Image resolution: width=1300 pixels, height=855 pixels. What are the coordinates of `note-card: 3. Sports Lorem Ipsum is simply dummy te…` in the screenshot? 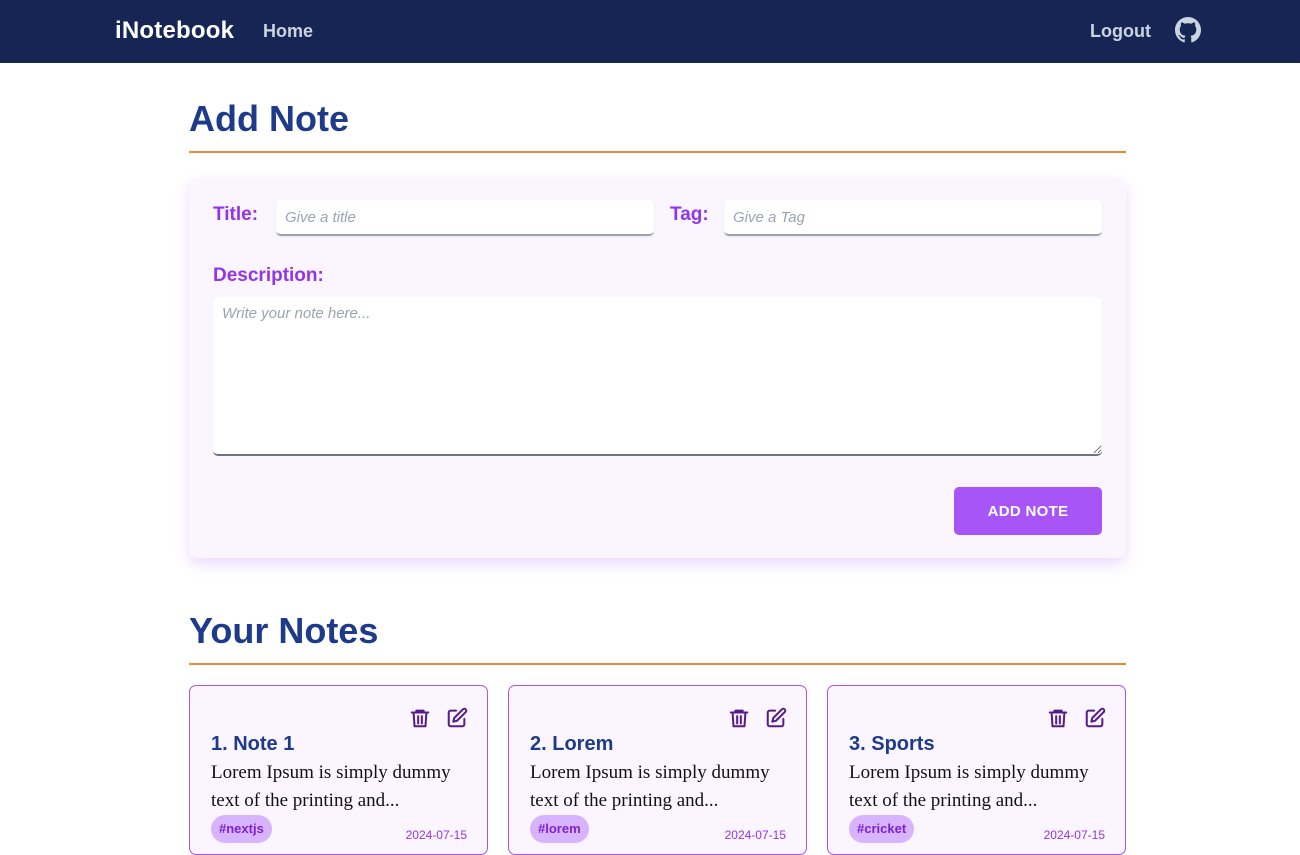 It's located at (976, 770).